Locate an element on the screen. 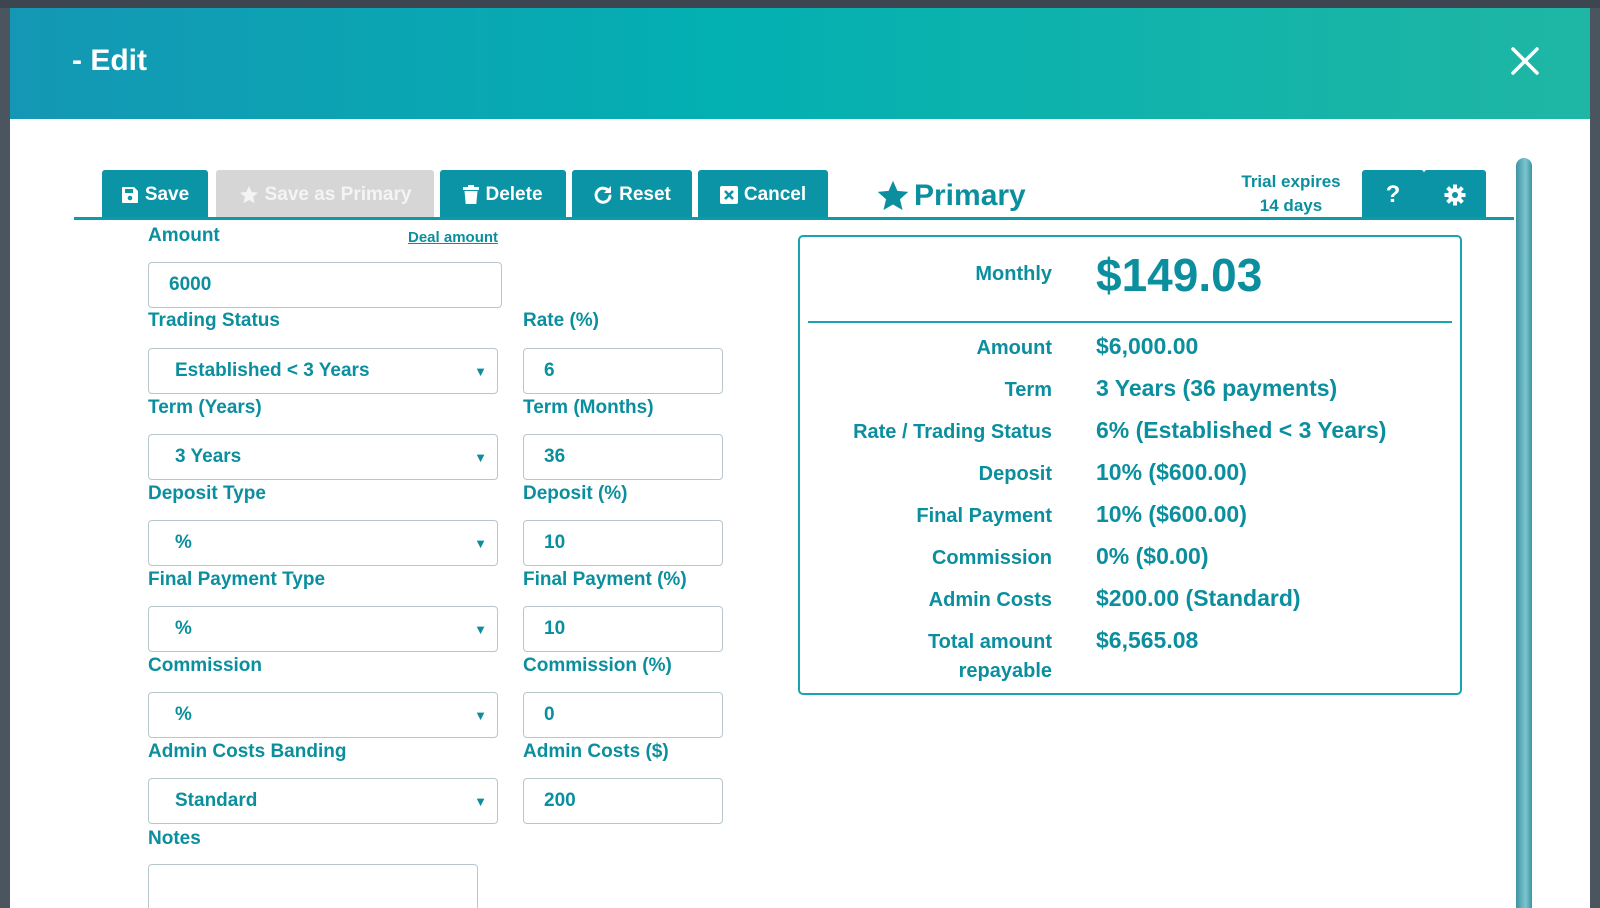 The image size is (1600, 908). summary-divider is located at coordinates (1130, 322).